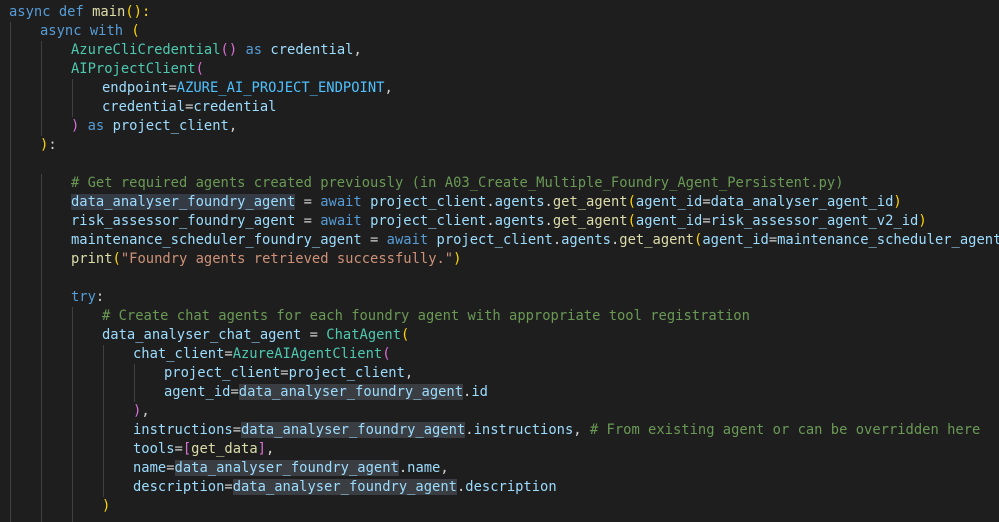 Image resolution: width=999 pixels, height=522 pixels. What do you see at coordinates (499, 392) in the screenshot?
I see `code-line: agent_id=data_analyser_foundry_agent.id` at bounding box center [499, 392].